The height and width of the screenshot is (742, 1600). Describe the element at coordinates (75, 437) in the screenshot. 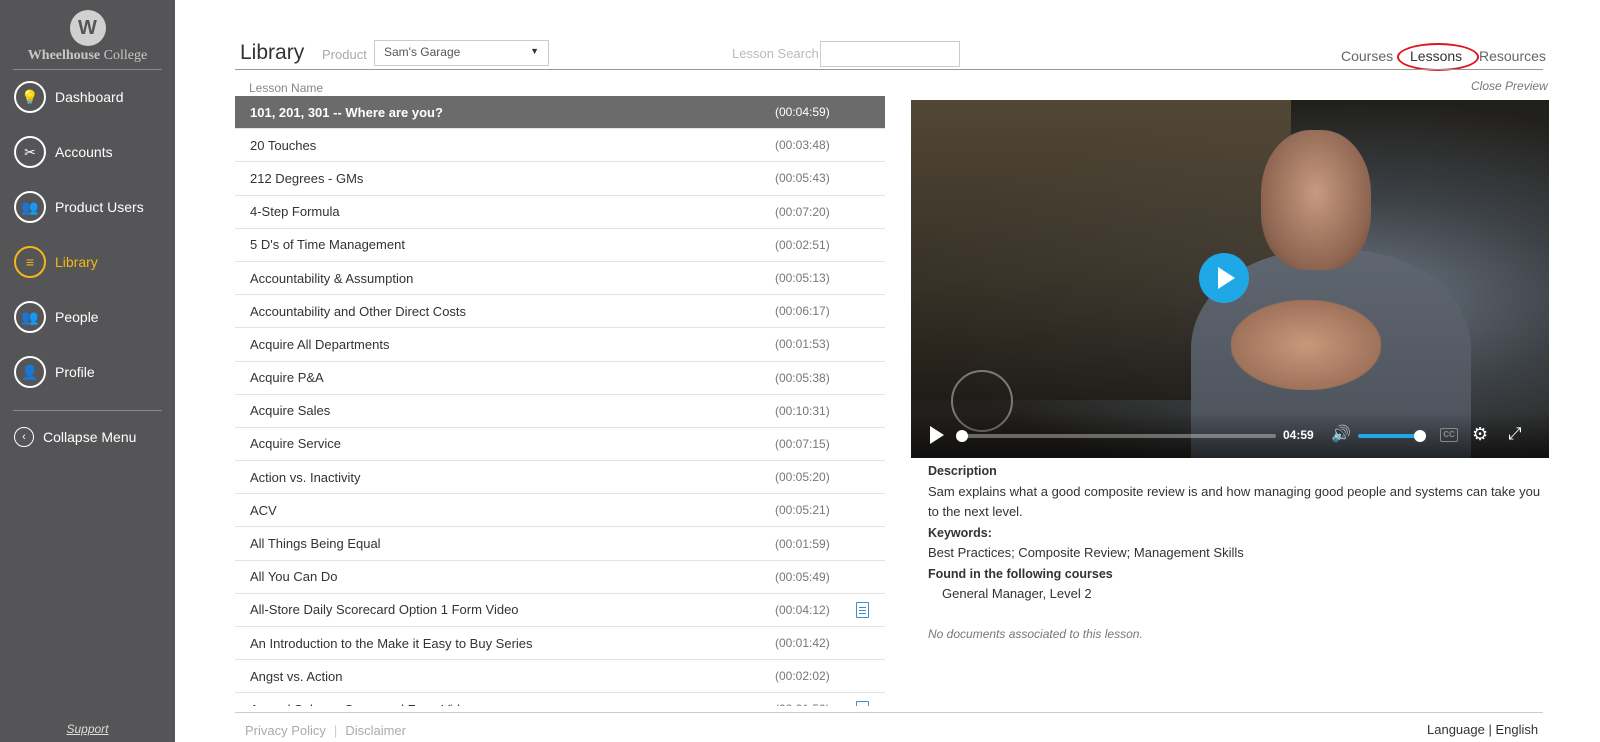

I see `collapse-menu-button: ‹ Collapse Menu` at that location.